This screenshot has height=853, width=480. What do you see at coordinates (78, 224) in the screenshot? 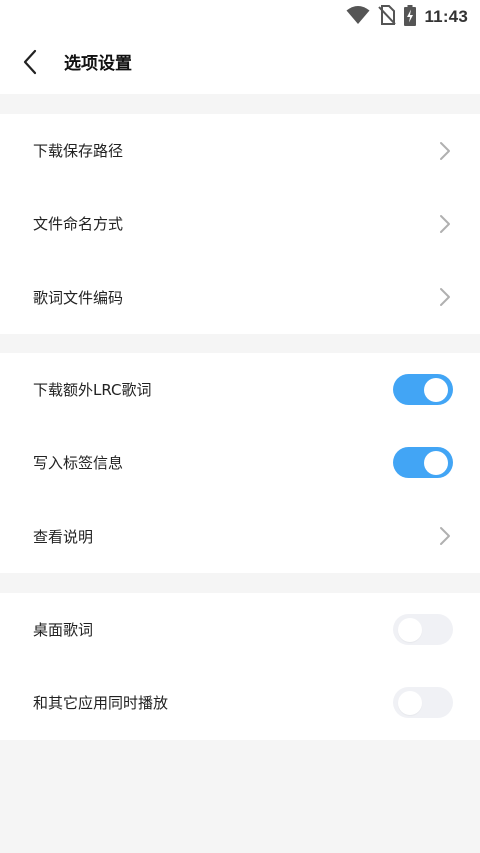
I see `setting-label: 文件命名方式` at bounding box center [78, 224].